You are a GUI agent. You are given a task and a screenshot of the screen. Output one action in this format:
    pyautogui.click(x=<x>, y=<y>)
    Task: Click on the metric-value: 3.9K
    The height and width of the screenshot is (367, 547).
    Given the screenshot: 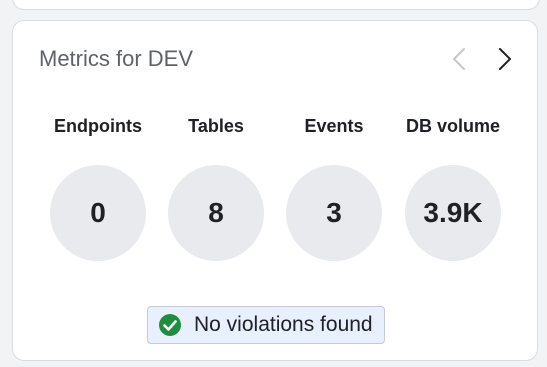 What is the action you would take?
    pyautogui.click(x=453, y=213)
    